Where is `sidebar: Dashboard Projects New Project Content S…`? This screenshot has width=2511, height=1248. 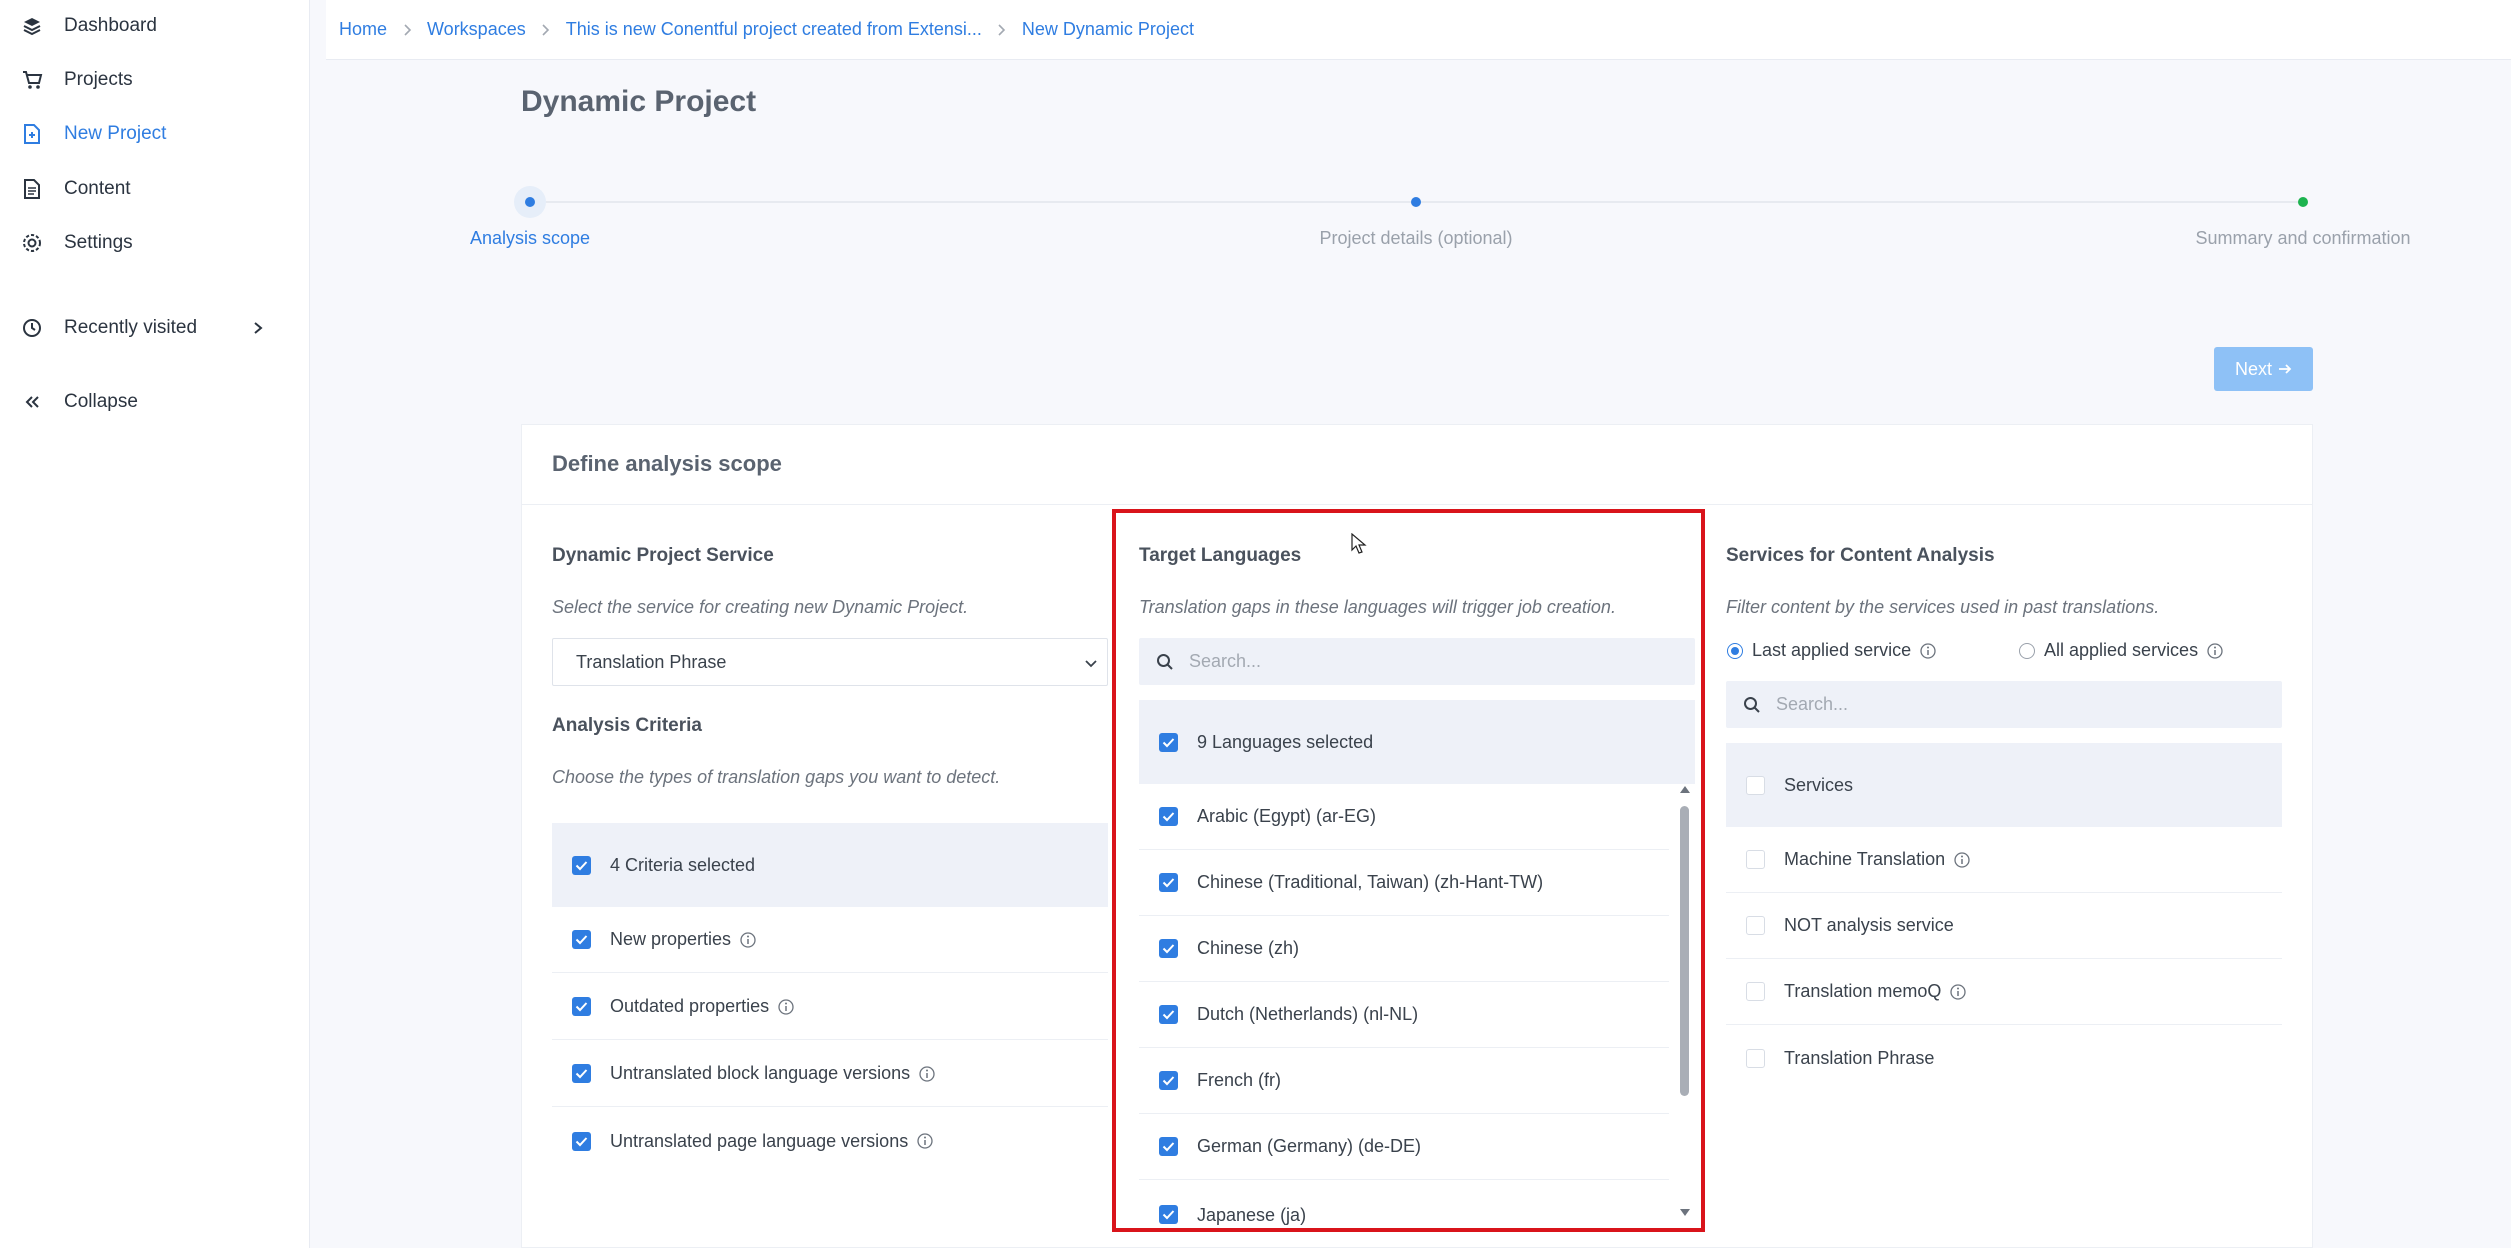 sidebar: Dashboard Projects New Project Content S… is located at coordinates (155, 624).